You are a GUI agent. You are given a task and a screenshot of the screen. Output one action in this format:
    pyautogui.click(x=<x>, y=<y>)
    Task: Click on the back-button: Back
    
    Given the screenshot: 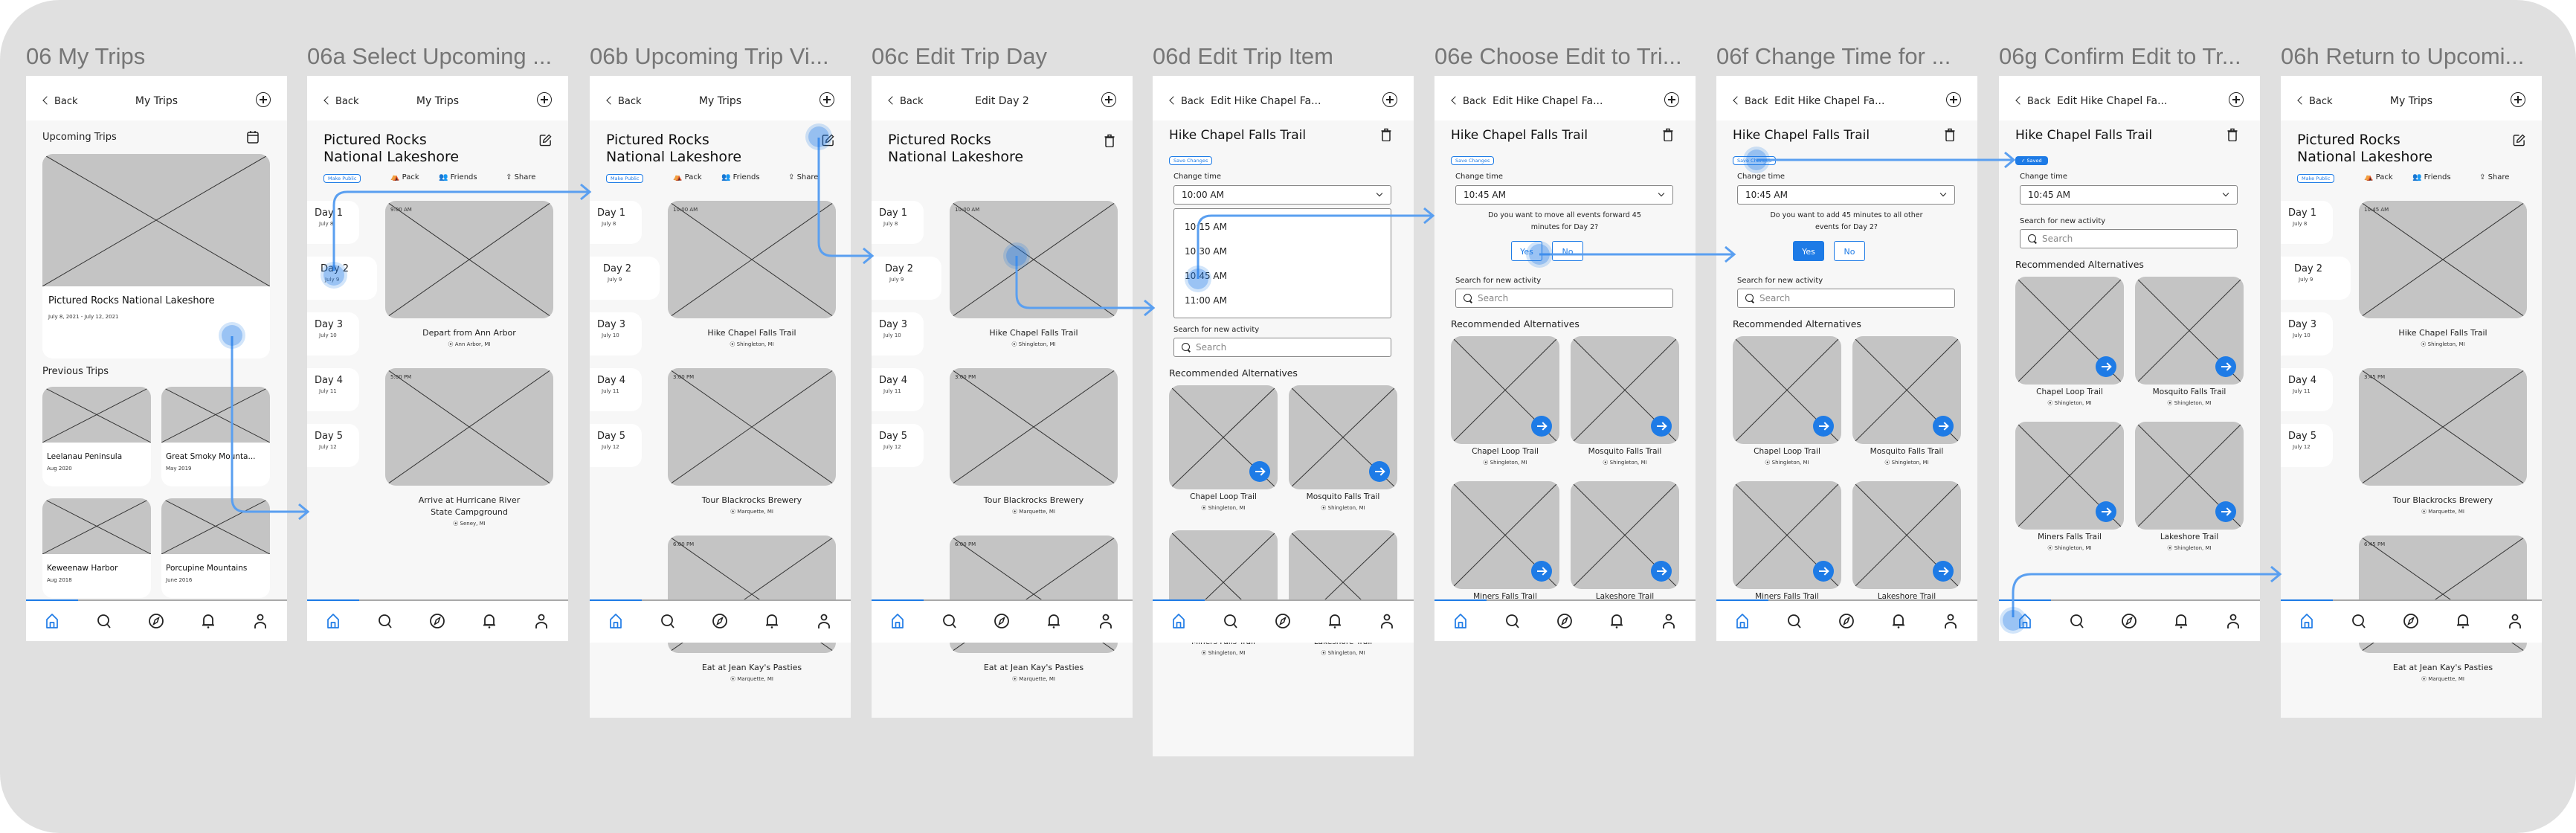 What is the action you would take?
    pyautogui.click(x=1469, y=101)
    